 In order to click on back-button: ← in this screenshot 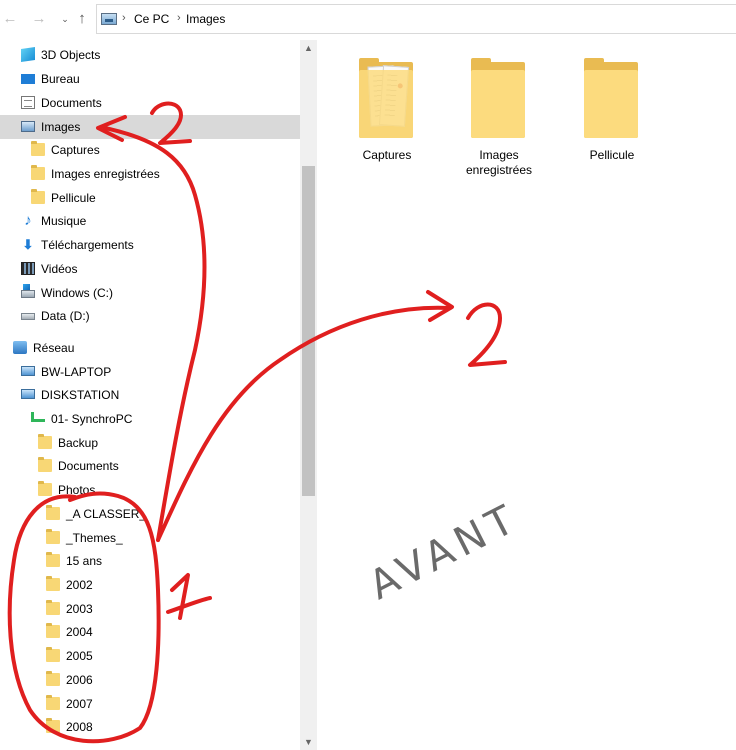, I will do `click(10, 19)`.